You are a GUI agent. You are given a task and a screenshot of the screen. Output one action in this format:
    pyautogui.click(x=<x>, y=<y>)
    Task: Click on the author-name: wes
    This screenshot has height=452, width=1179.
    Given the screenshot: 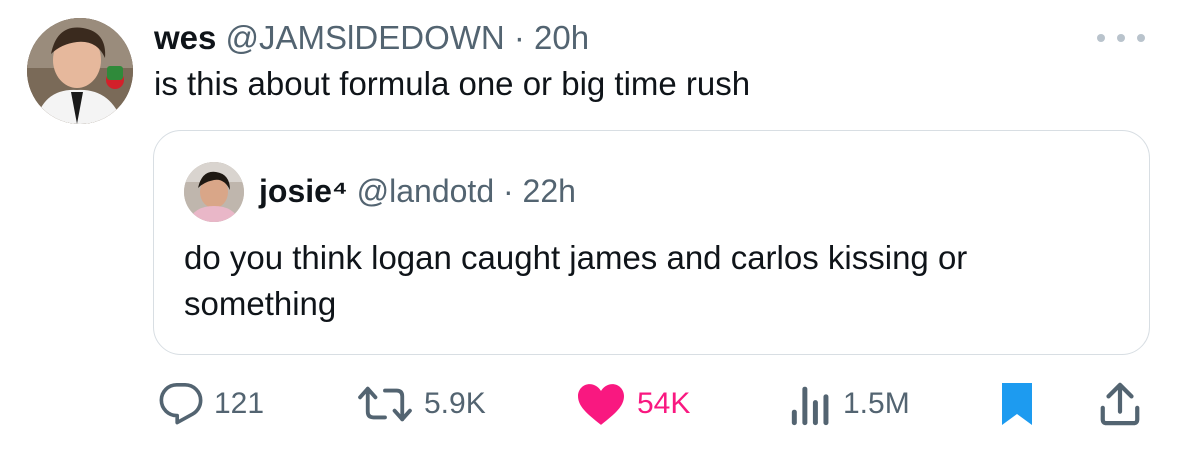 What is the action you would take?
    pyautogui.click(x=185, y=37)
    